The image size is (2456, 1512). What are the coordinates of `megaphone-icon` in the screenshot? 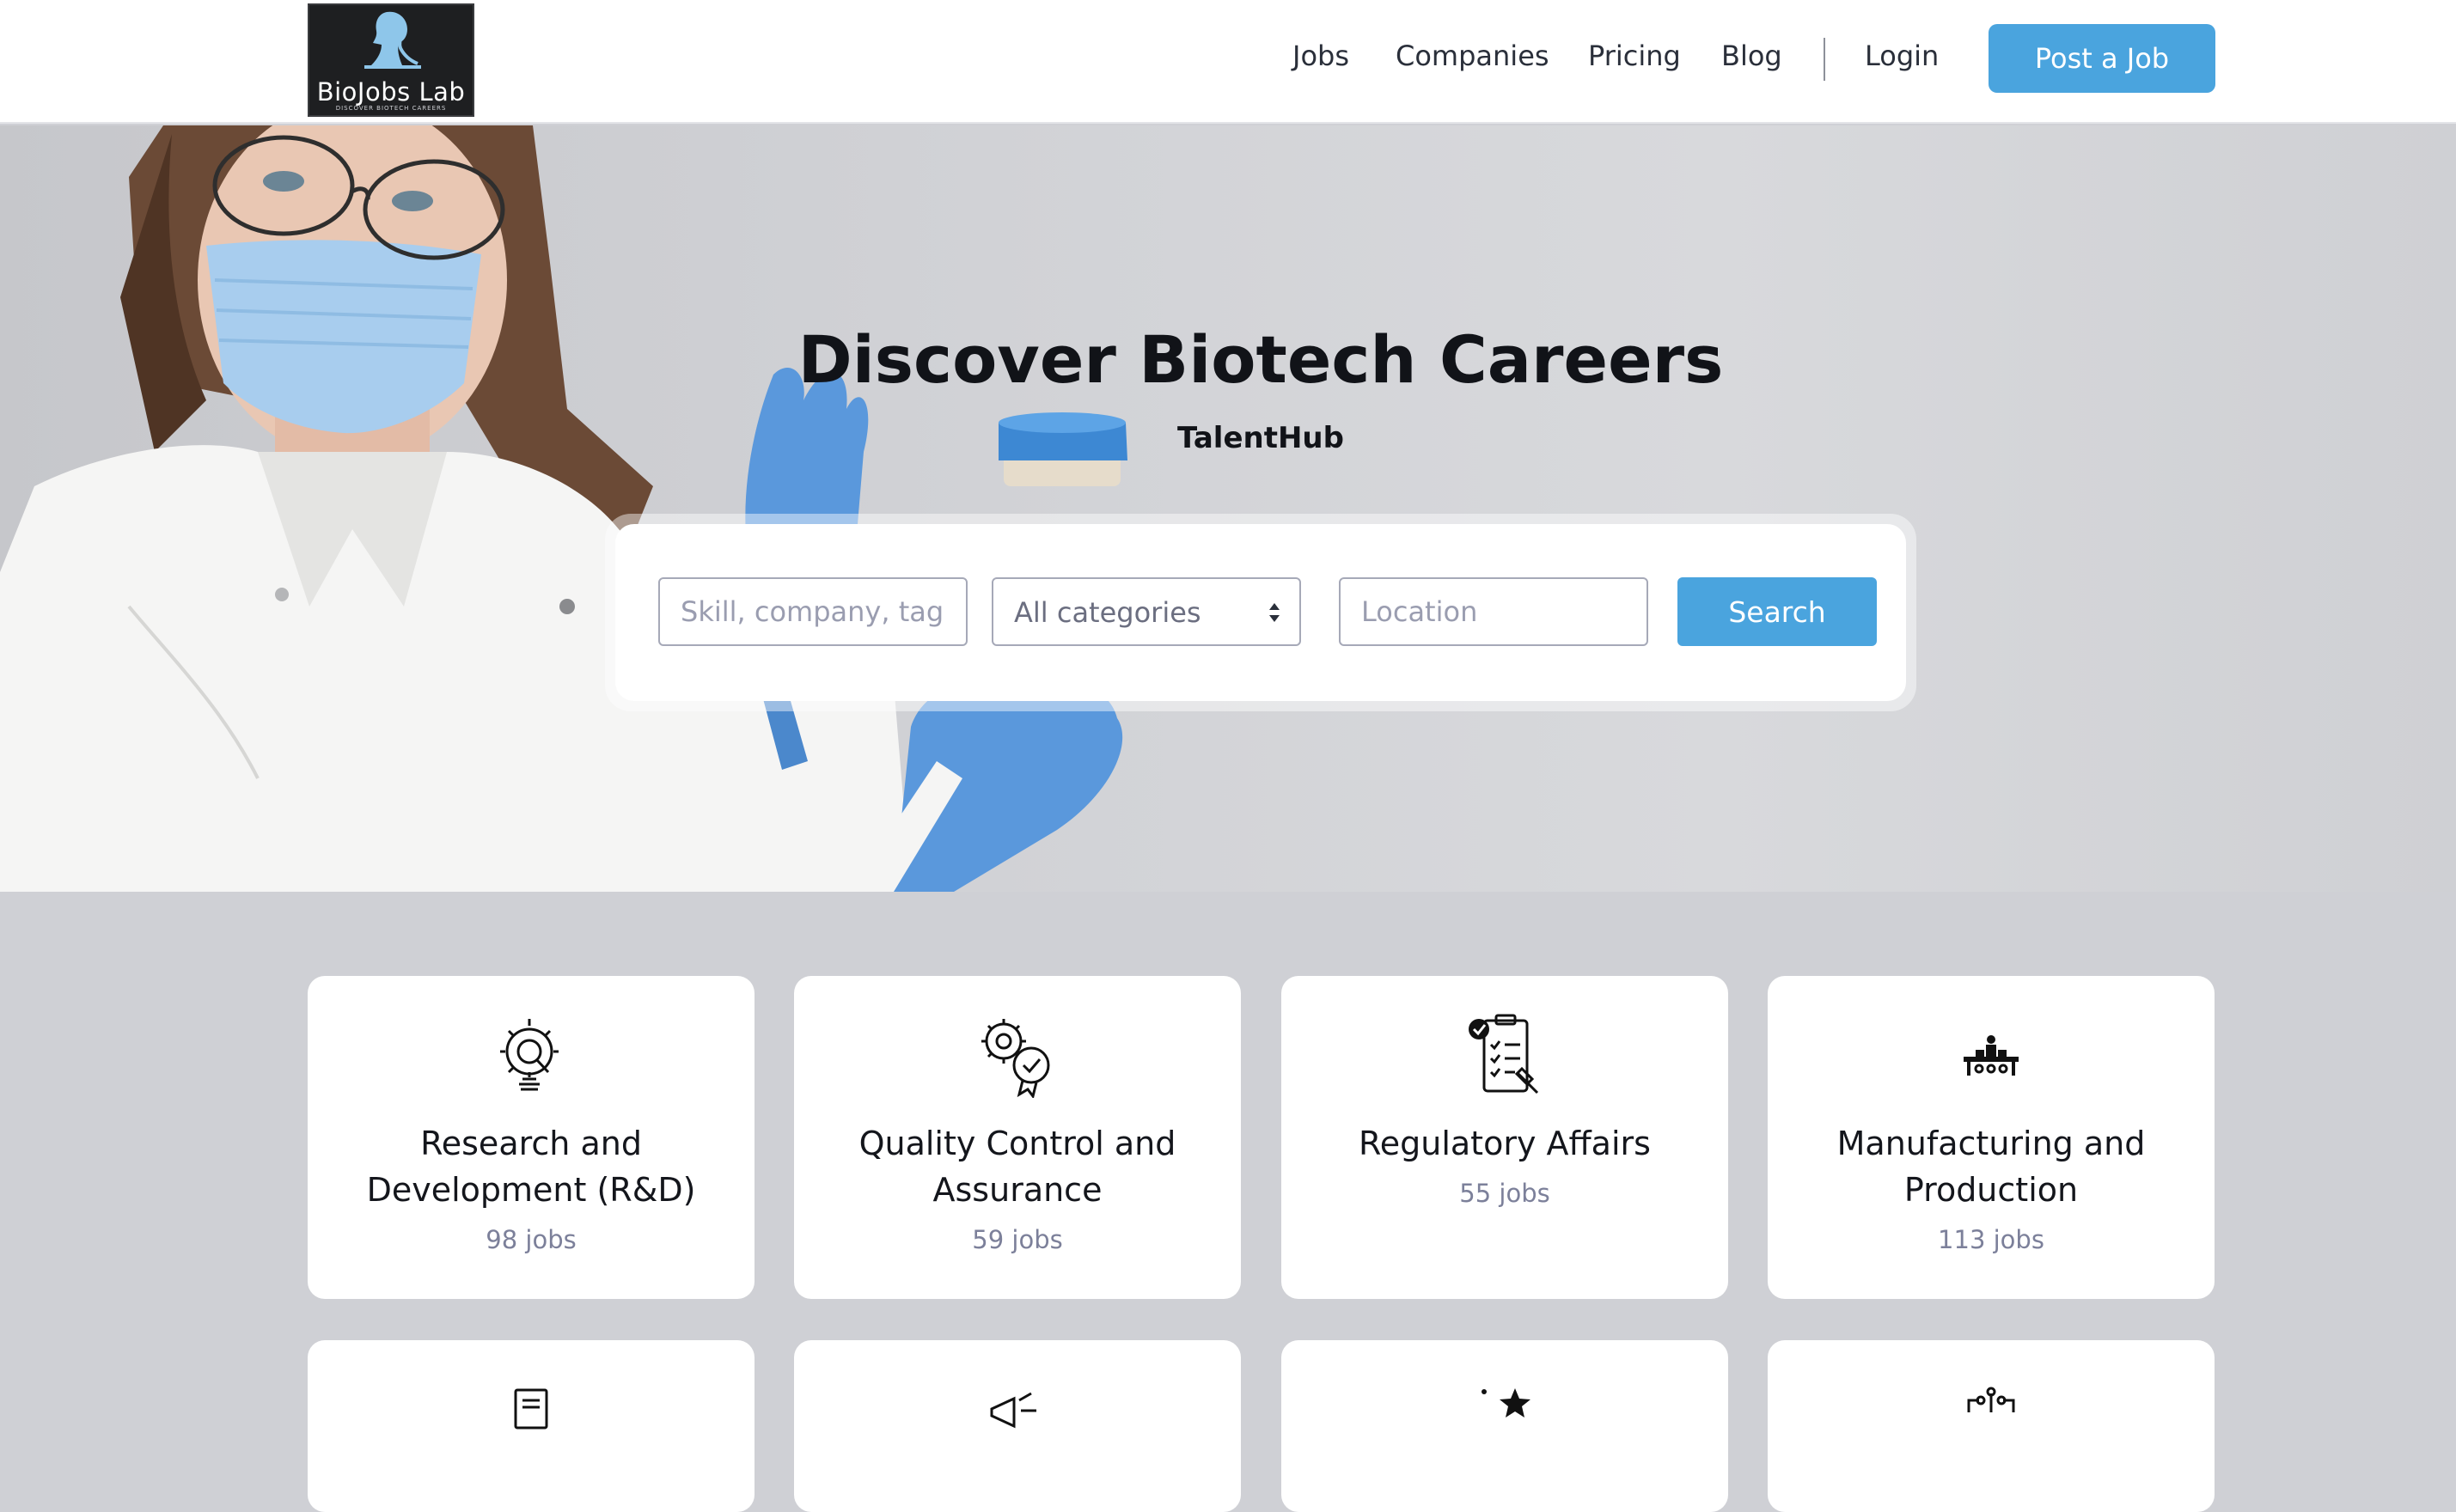 It's located at (1013, 1410).